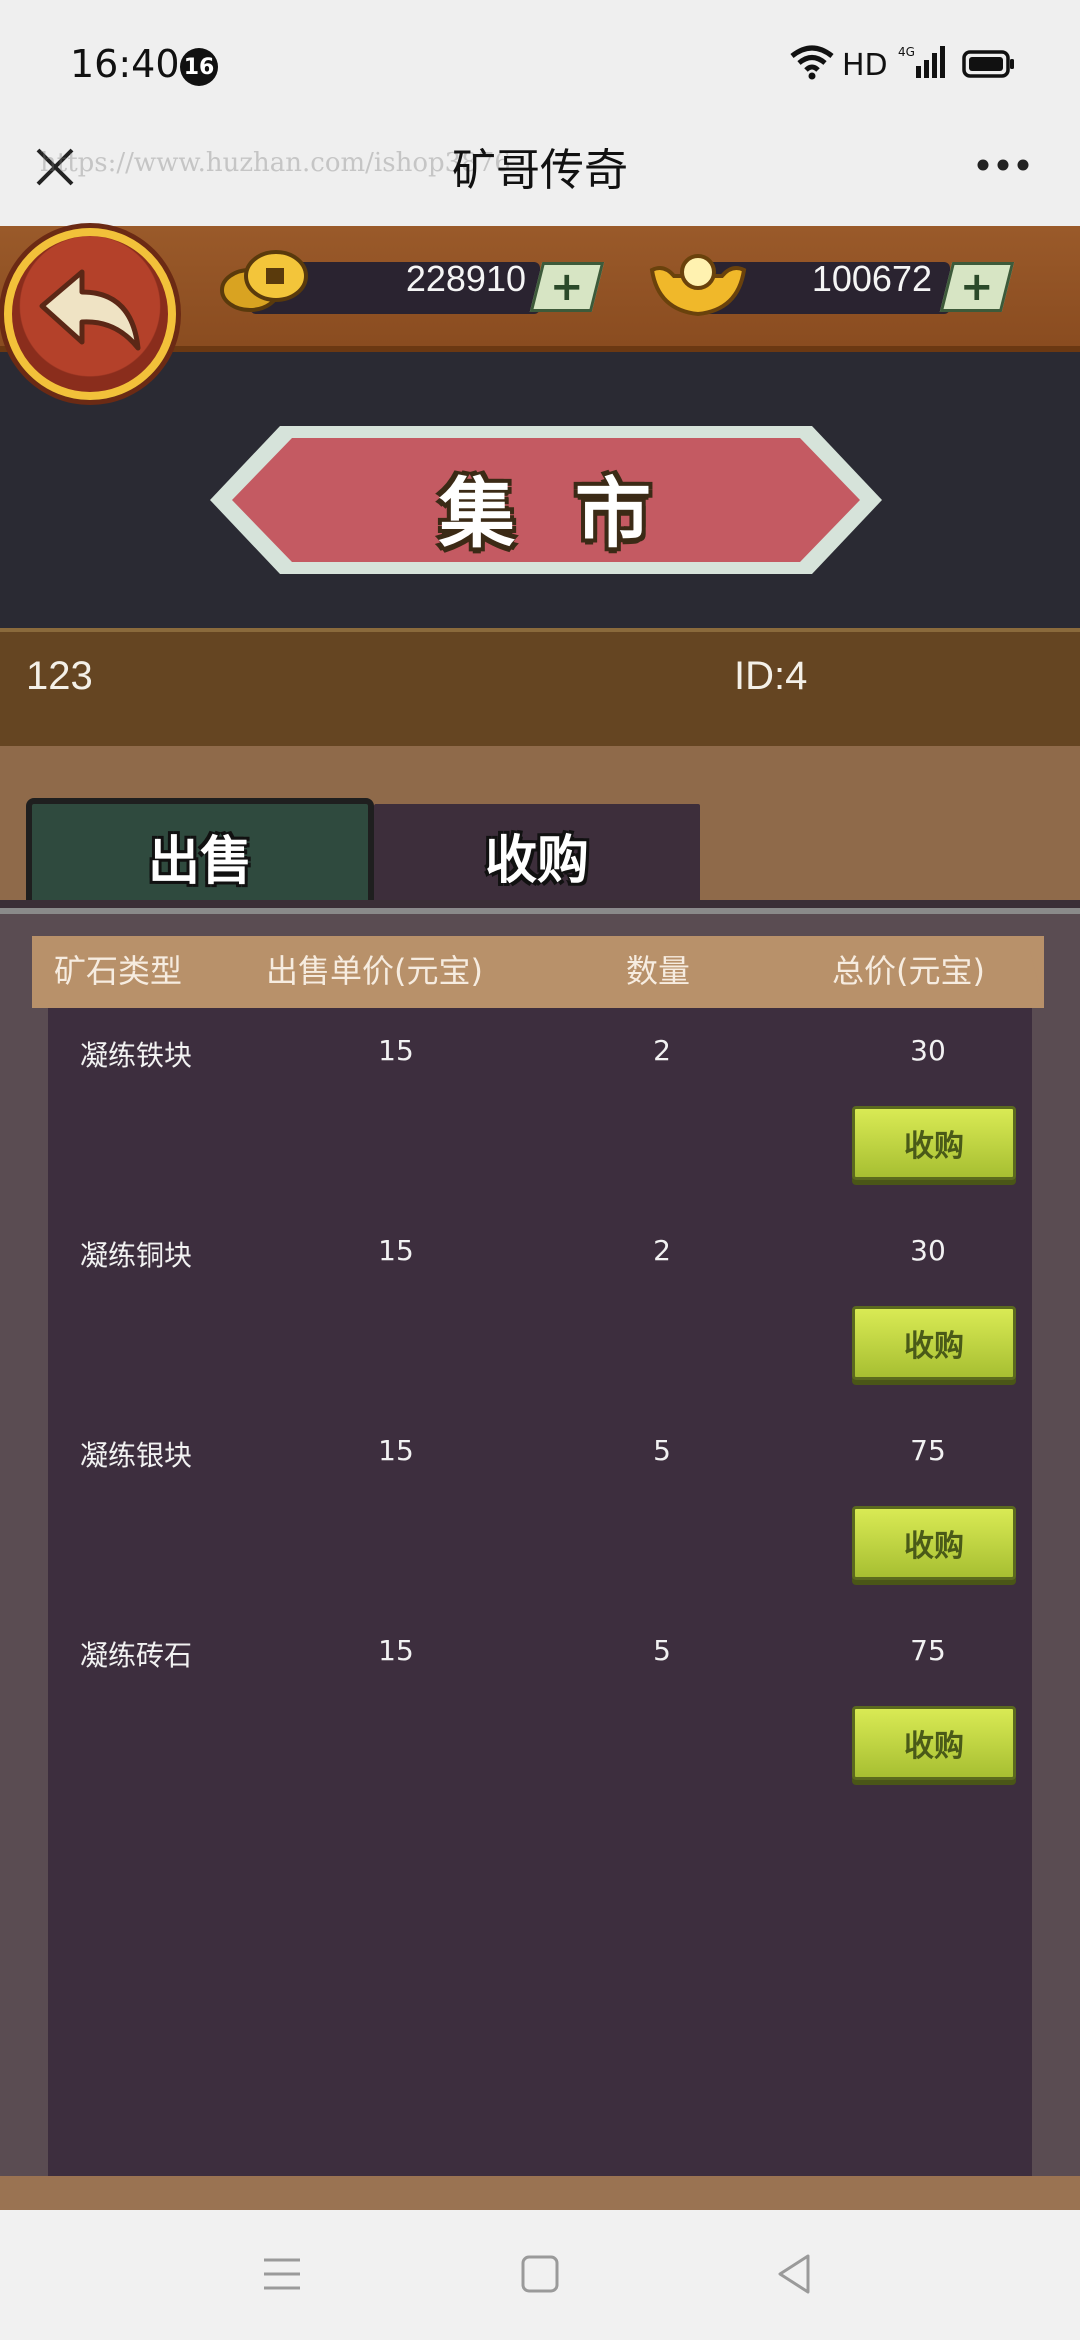 The width and height of the screenshot is (1080, 2340). Describe the element at coordinates (136, 1455) in the screenshot. I see `row-type: 凝练银块` at that location.